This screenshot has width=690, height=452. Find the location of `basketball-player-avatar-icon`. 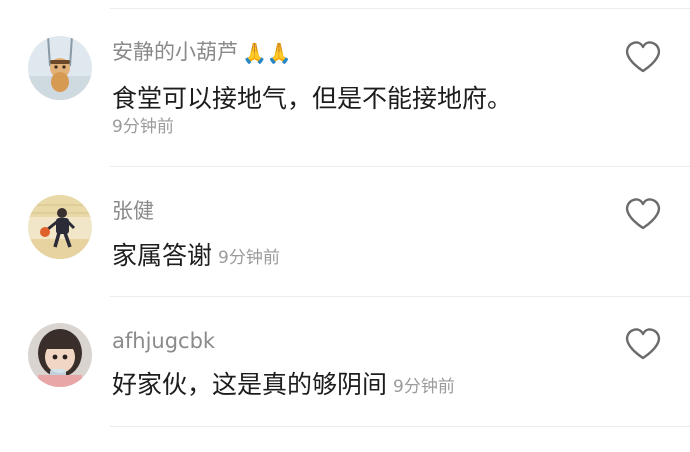

basketball-player-avatar-icon is located at coordinates (60, 227).